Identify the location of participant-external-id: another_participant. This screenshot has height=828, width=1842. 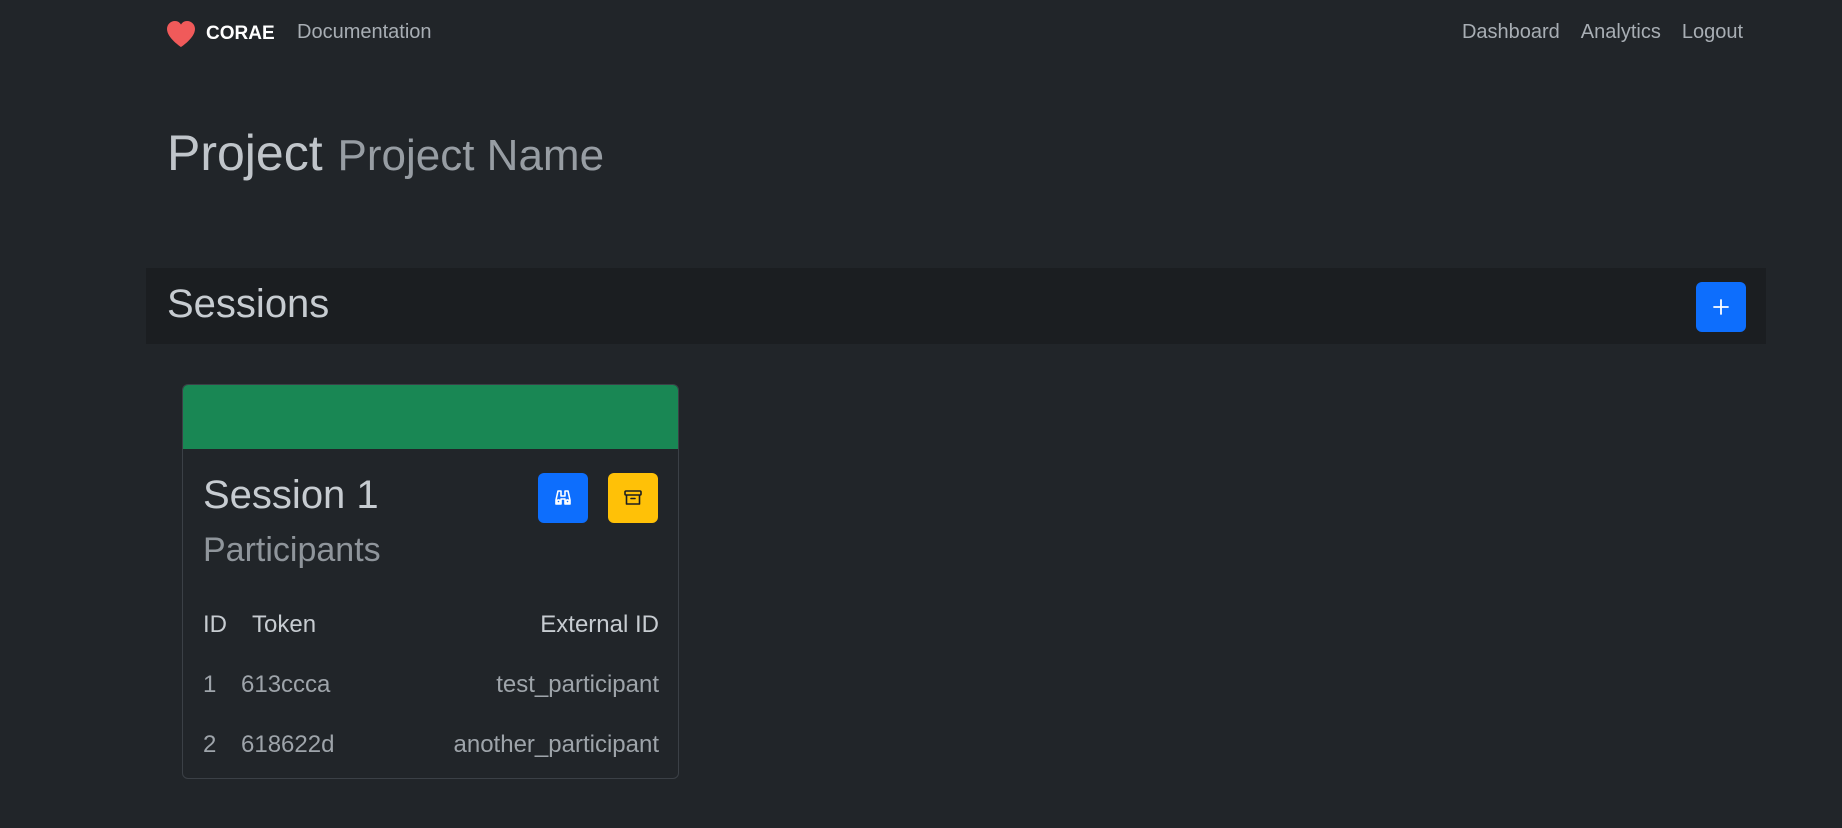
(556, 744).